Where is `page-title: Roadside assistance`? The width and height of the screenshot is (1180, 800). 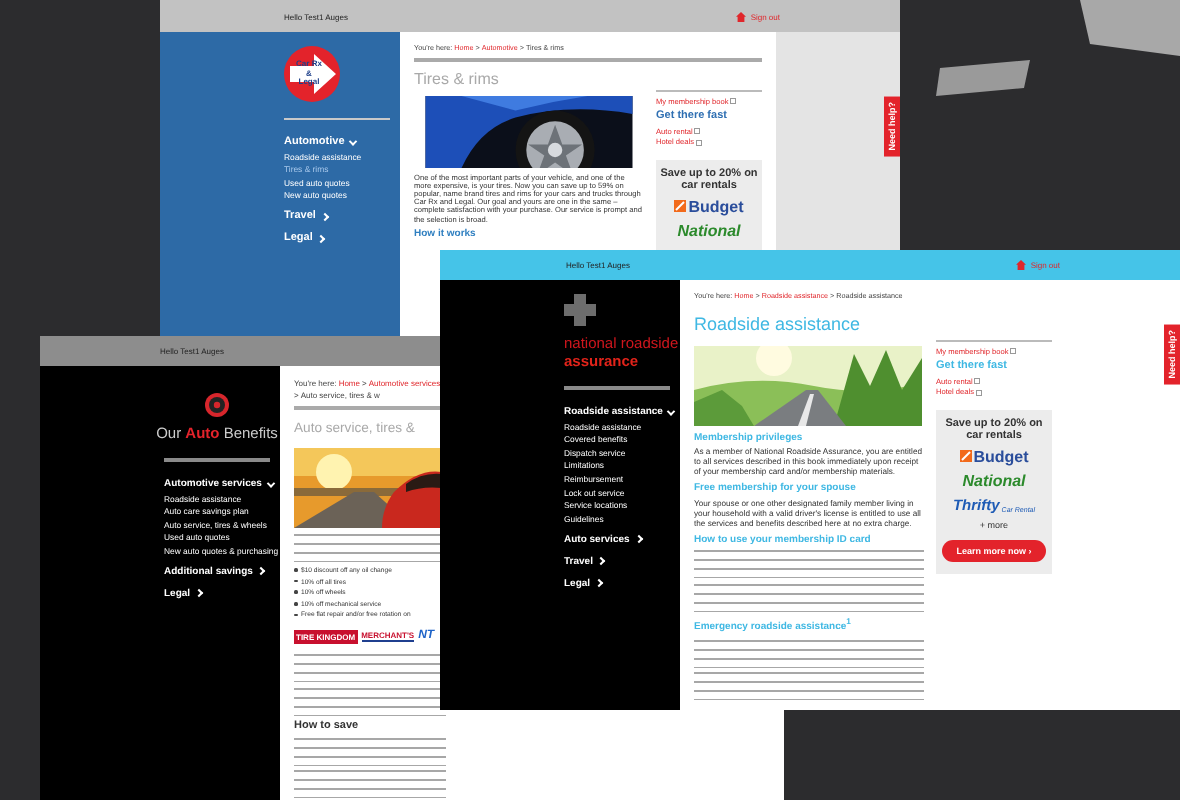 page-title: Roadside assistance is located at coordinates (777, 324).